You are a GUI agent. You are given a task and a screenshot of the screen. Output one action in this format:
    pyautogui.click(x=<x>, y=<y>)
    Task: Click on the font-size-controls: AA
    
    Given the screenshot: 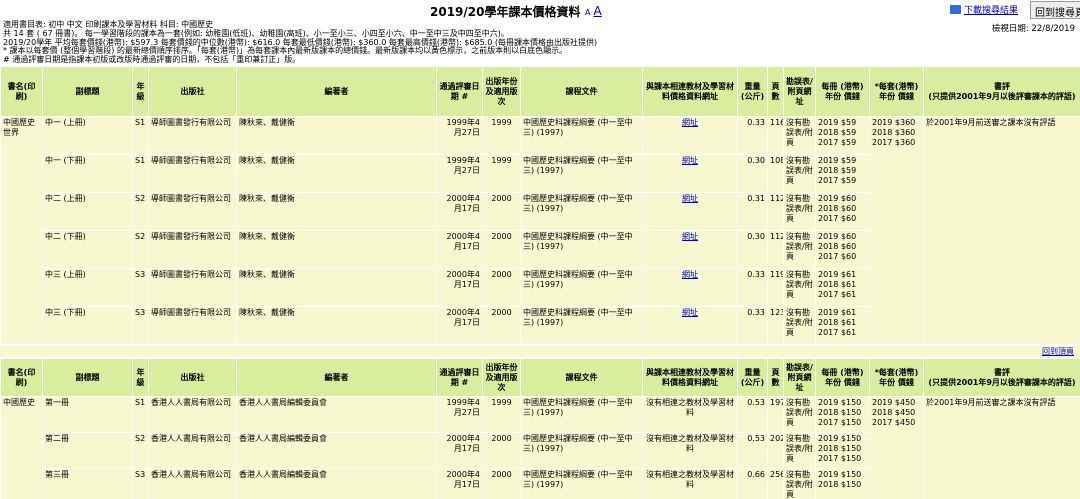 What is the action you would take?
    pyautogui.click(x=593, y=11)
    